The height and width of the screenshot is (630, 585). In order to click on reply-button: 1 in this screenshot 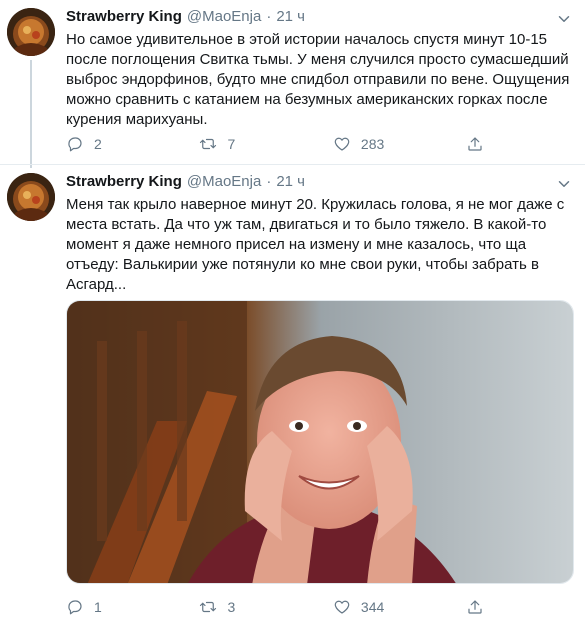, I will do `click(132, 607)`.